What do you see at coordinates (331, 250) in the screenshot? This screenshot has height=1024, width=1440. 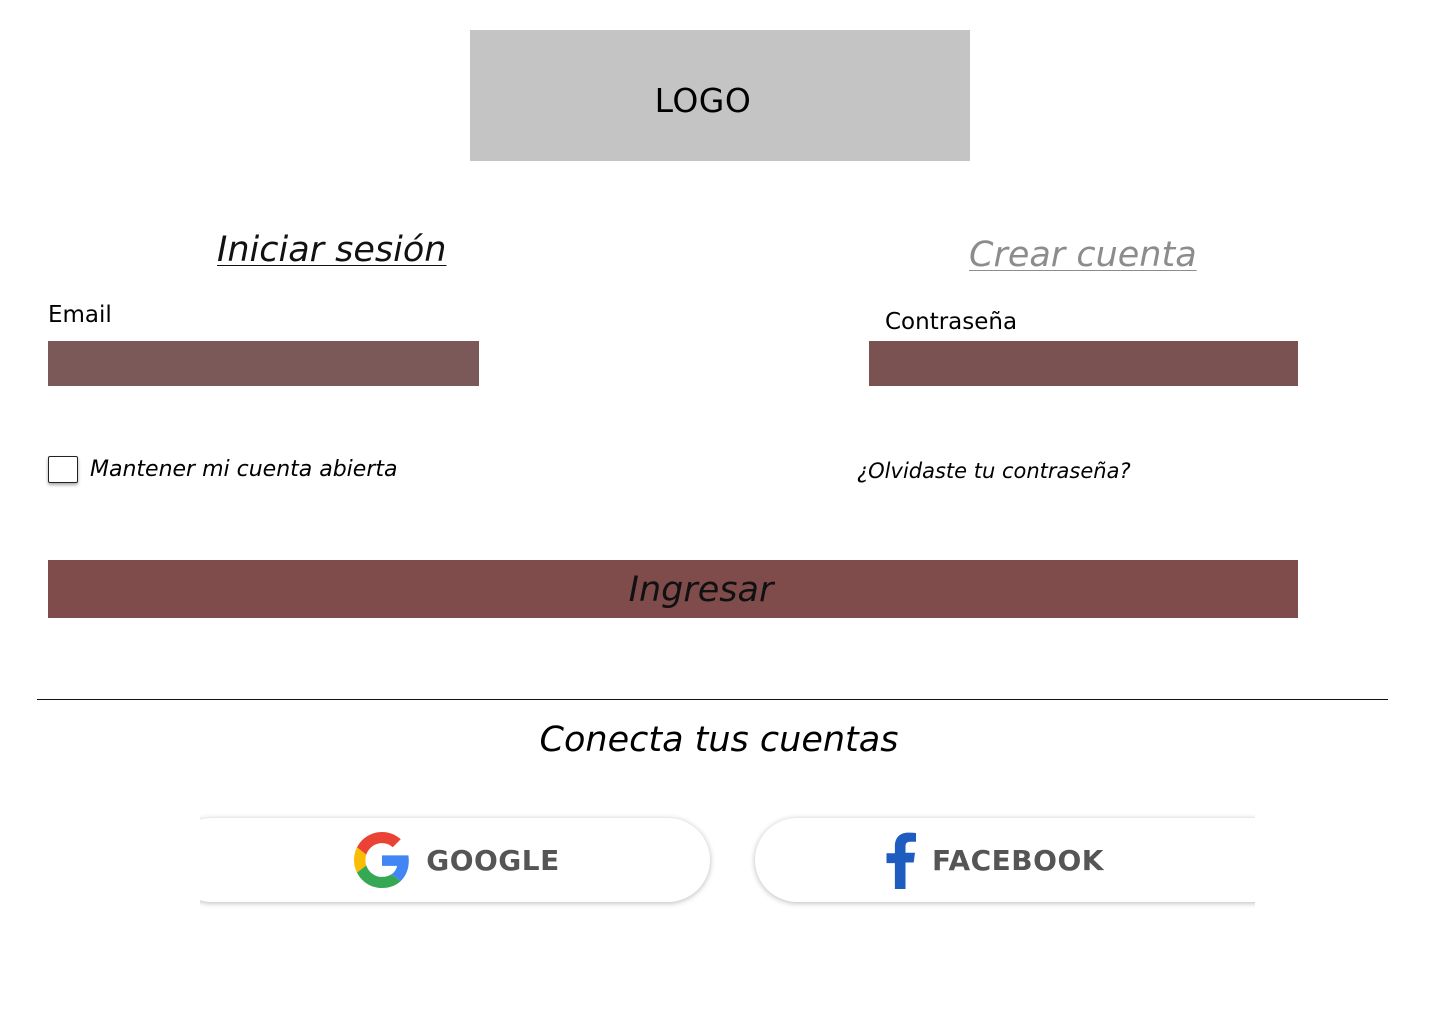 I see `tab-login: Iniciar sesión` at bounding box center [331, 250].